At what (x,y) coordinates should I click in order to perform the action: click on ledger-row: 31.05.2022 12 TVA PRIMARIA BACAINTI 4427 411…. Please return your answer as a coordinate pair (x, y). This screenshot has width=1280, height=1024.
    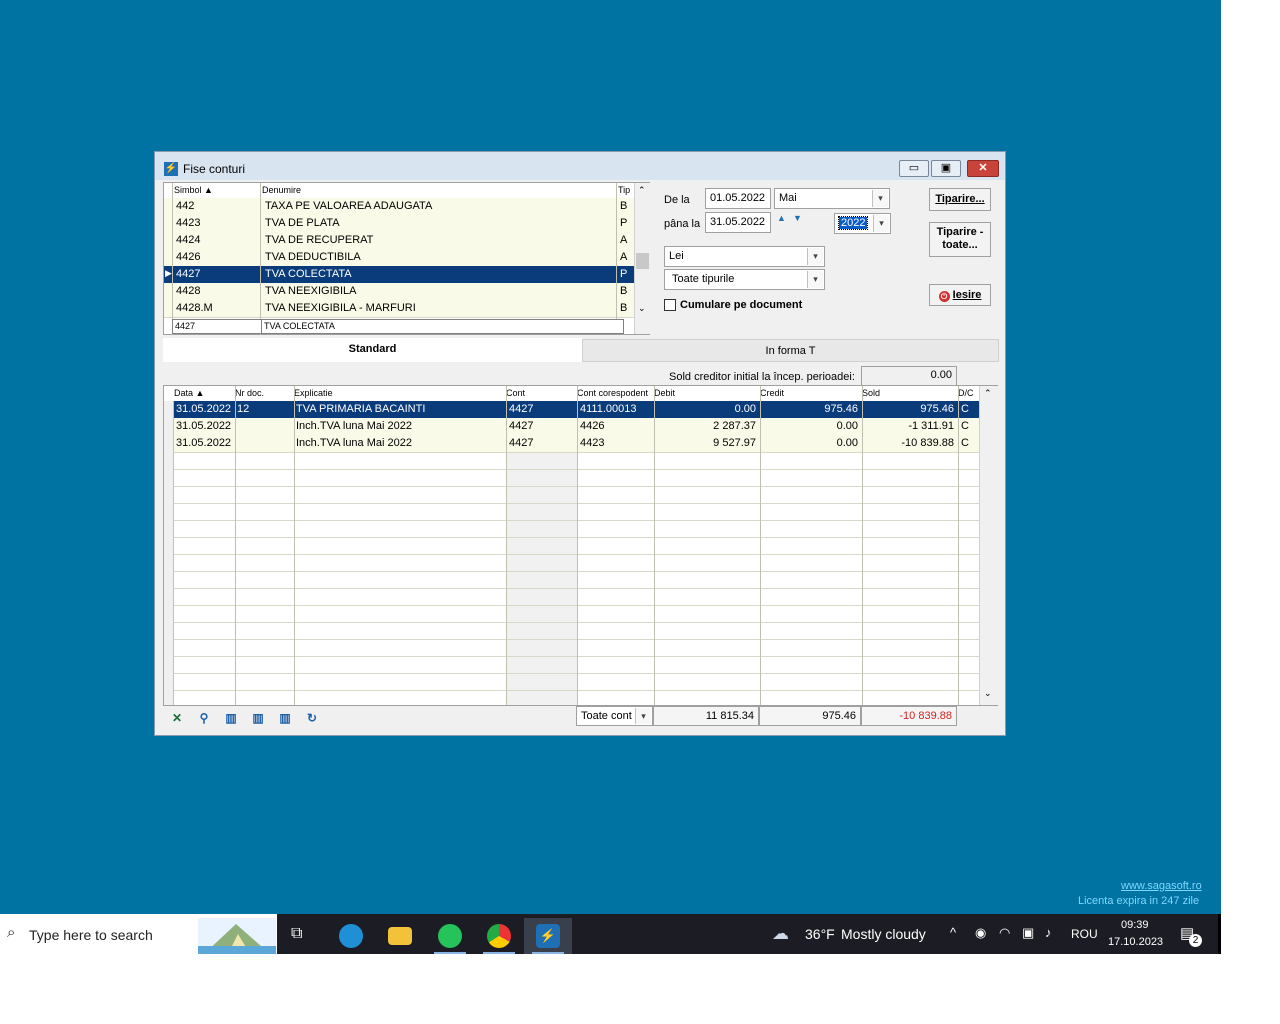
    Looking at the image, I should click on (571, 410).